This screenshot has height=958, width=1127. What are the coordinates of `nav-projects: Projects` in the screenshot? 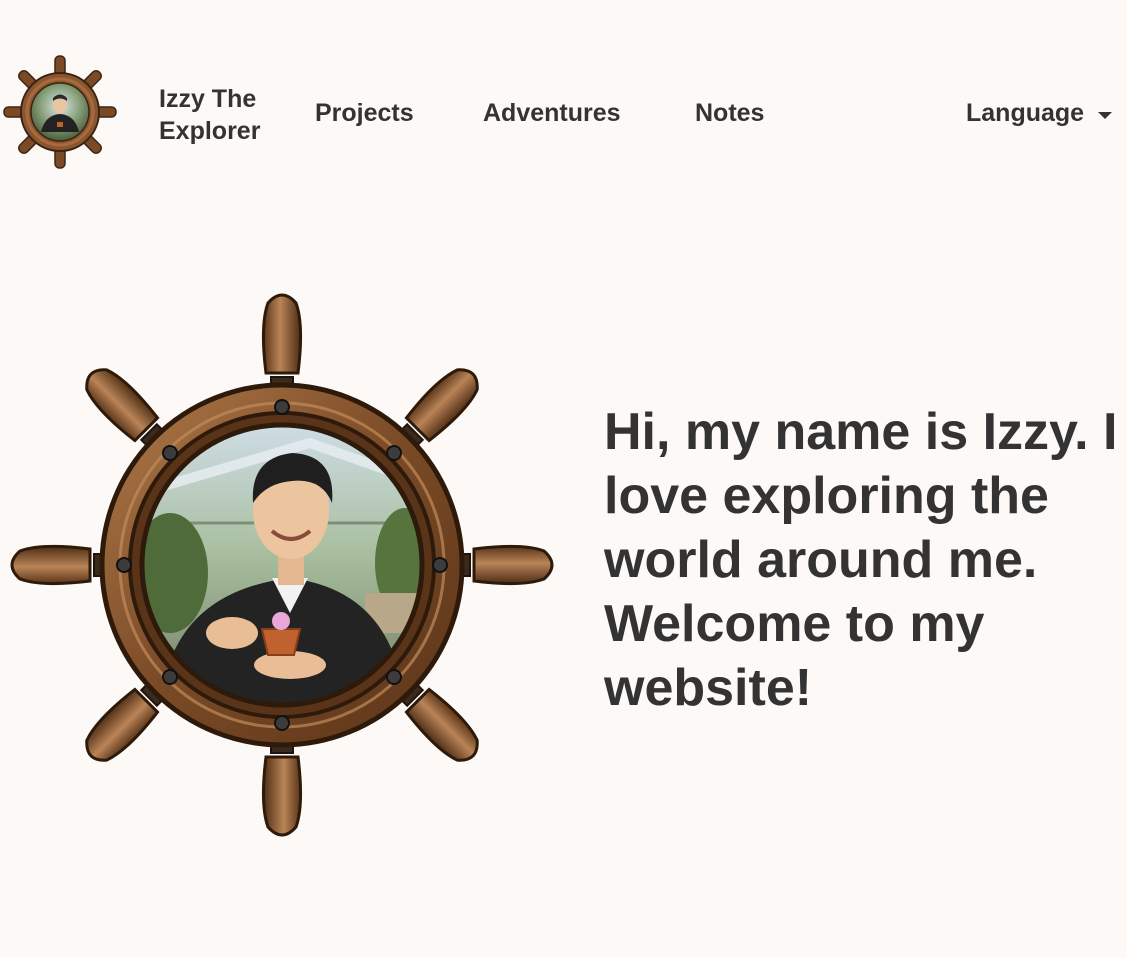 It's located at (364, 113).